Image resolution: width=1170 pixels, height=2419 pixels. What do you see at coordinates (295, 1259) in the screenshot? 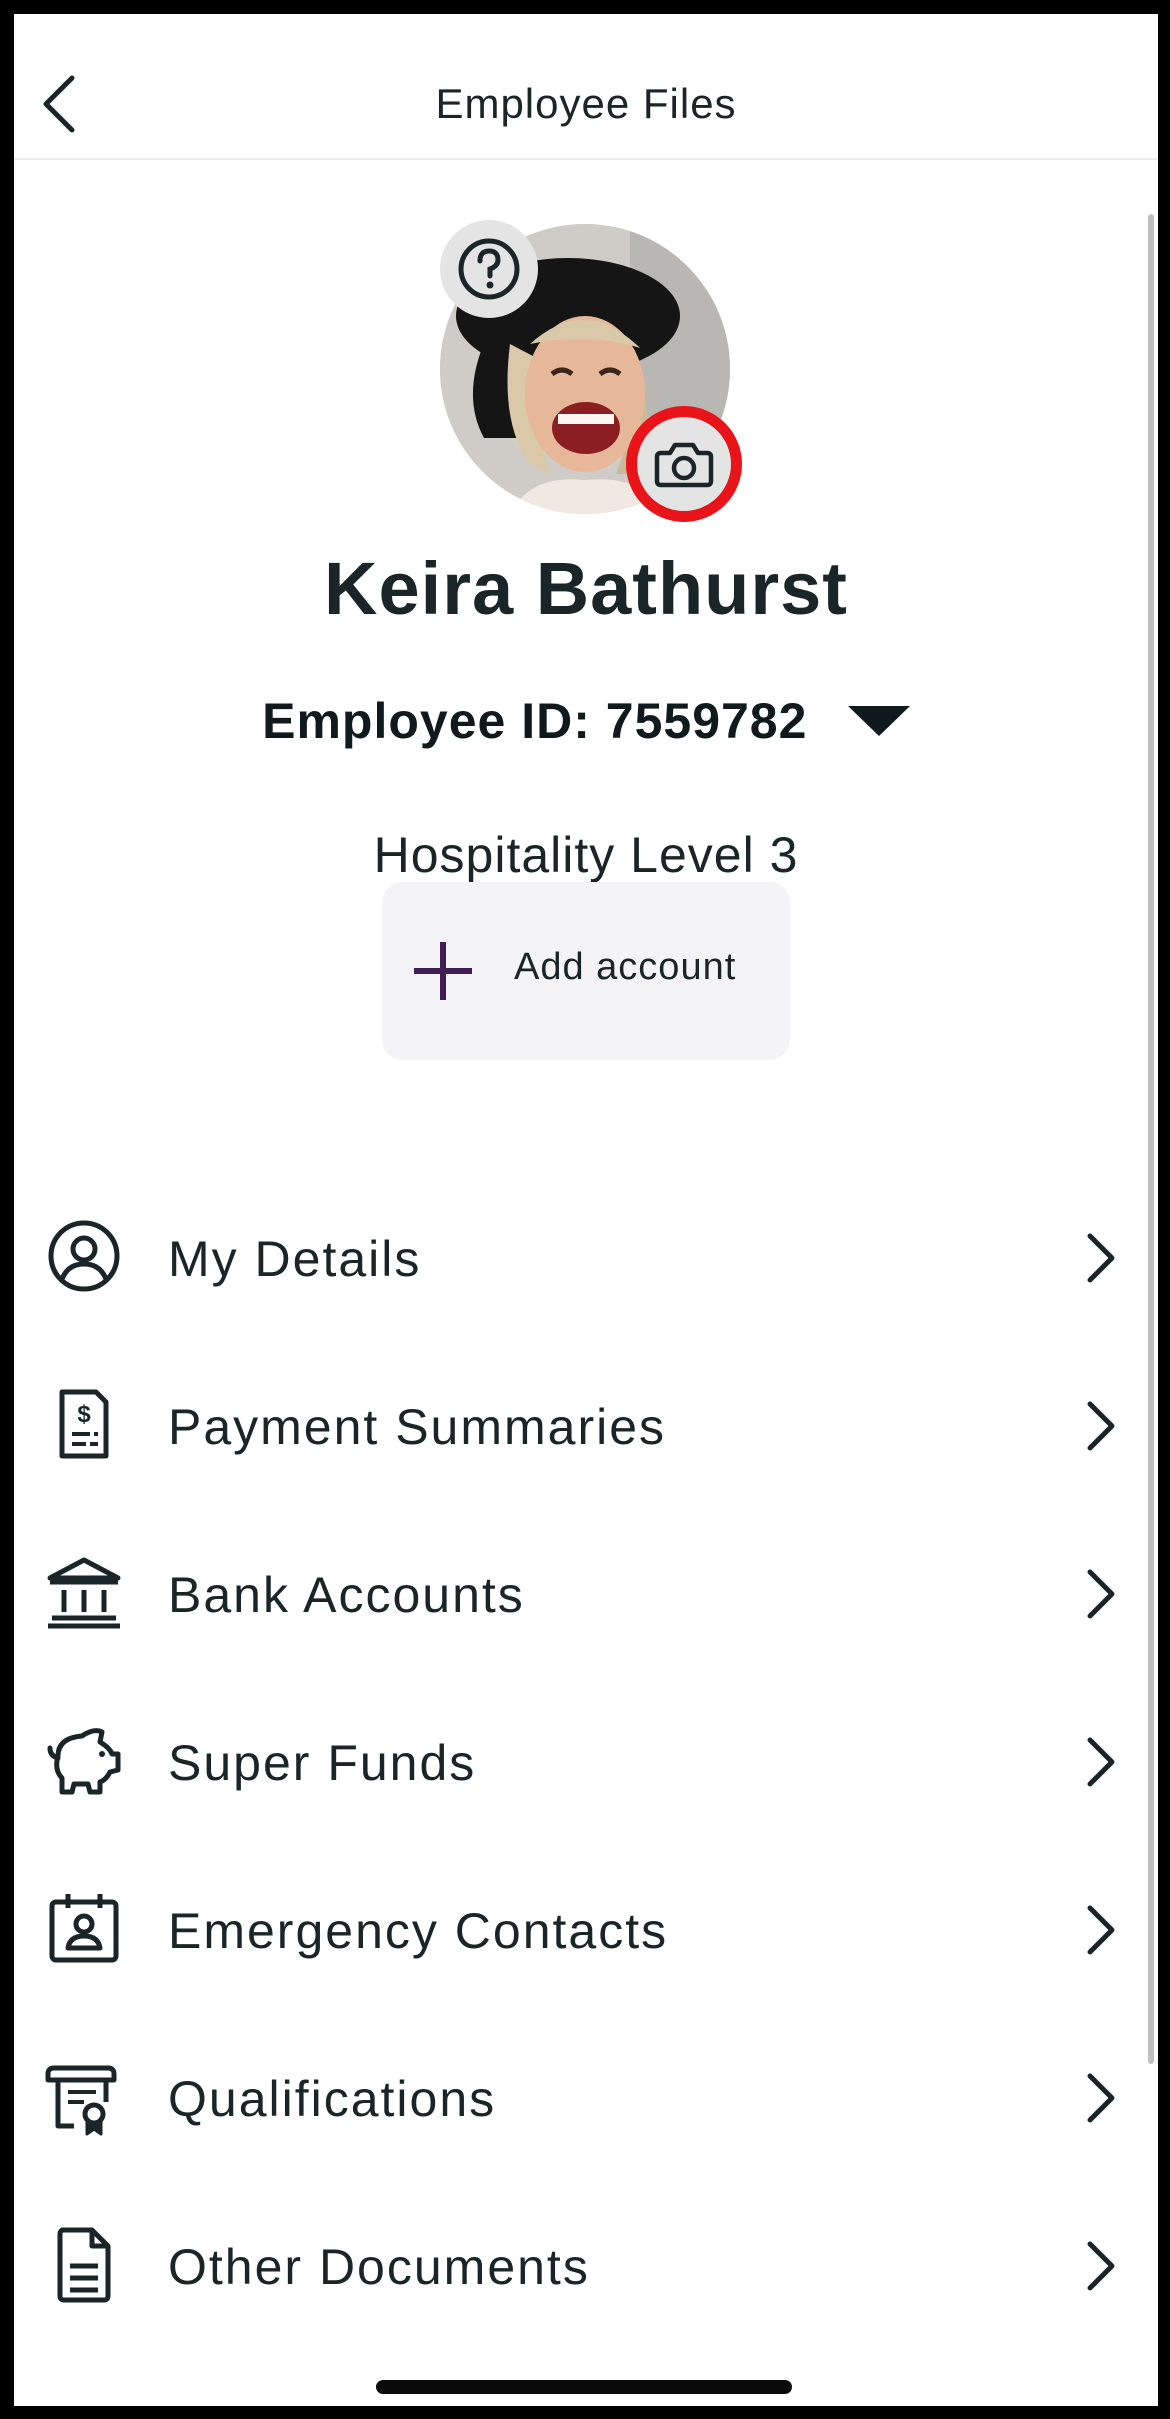
I see `menu-item-label: My Details` at bounding box center [295, 1259].